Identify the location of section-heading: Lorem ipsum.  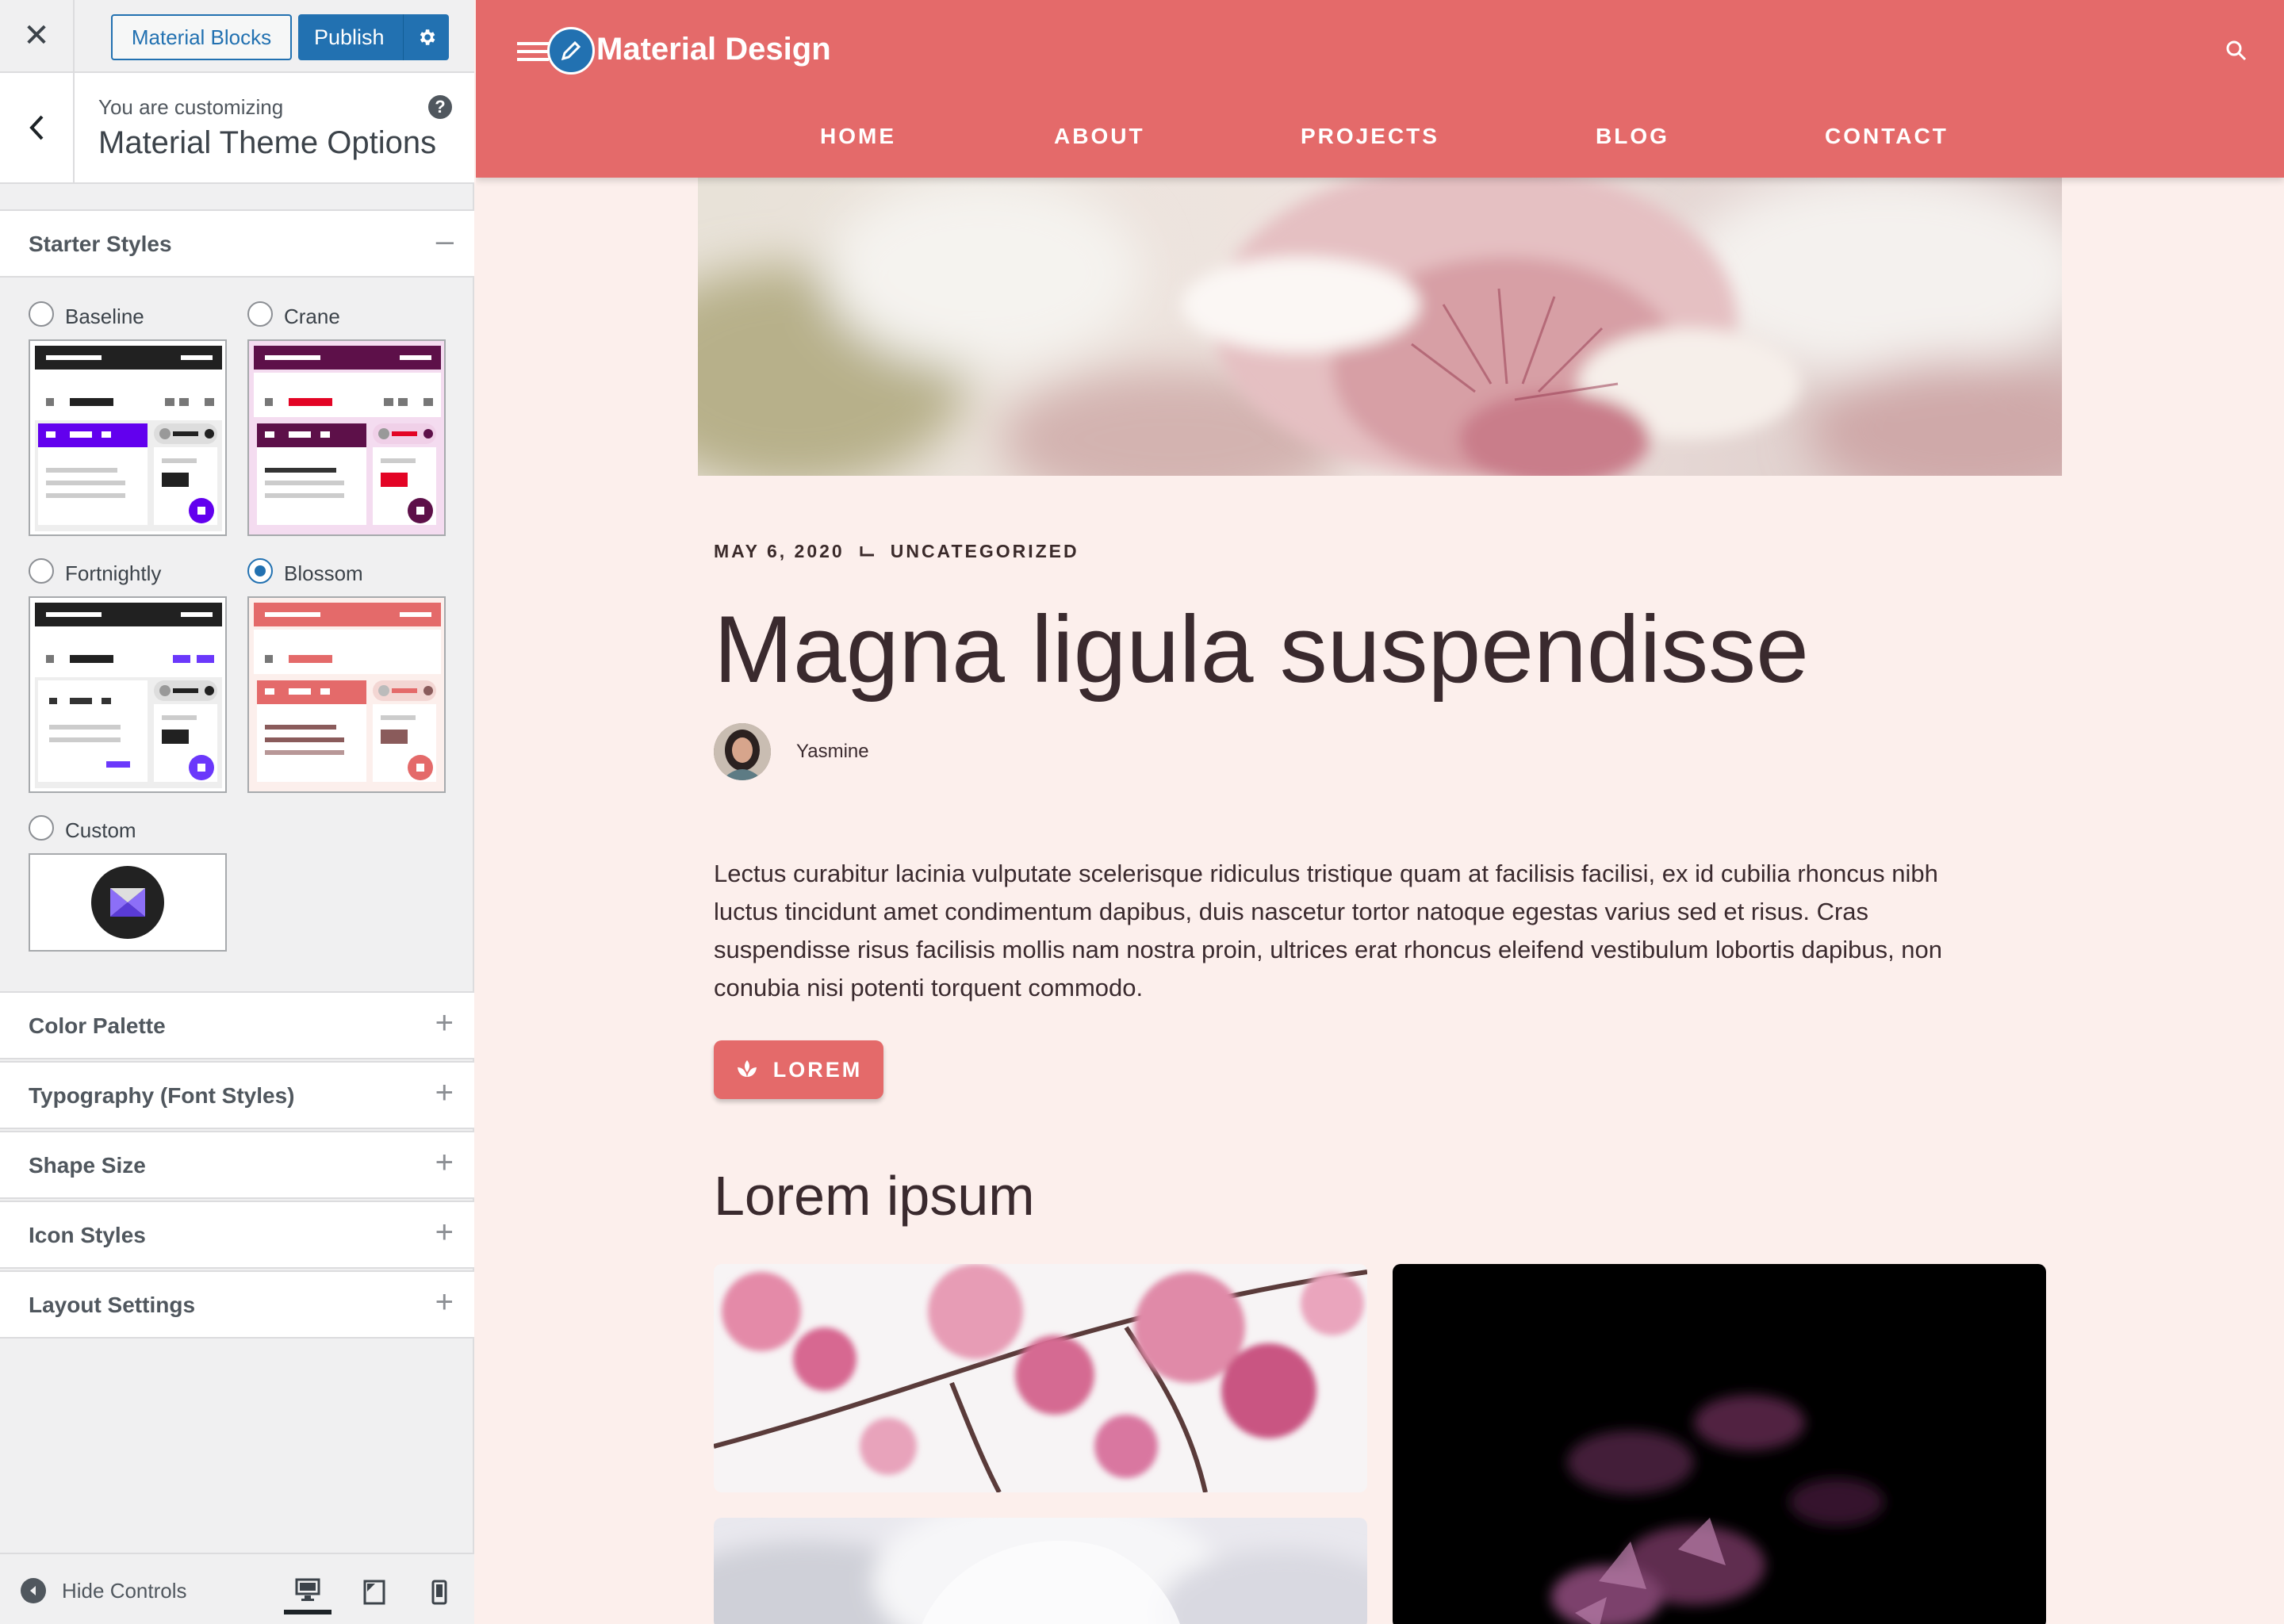
(874, 1196).